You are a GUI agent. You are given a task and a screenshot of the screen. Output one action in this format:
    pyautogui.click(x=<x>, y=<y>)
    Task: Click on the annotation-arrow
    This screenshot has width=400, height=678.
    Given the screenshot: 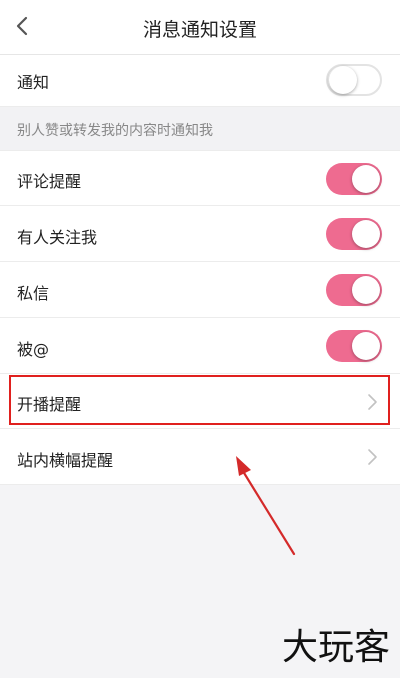 What is the action you would take?
    pyautogui.click(x=266, y=506)
    